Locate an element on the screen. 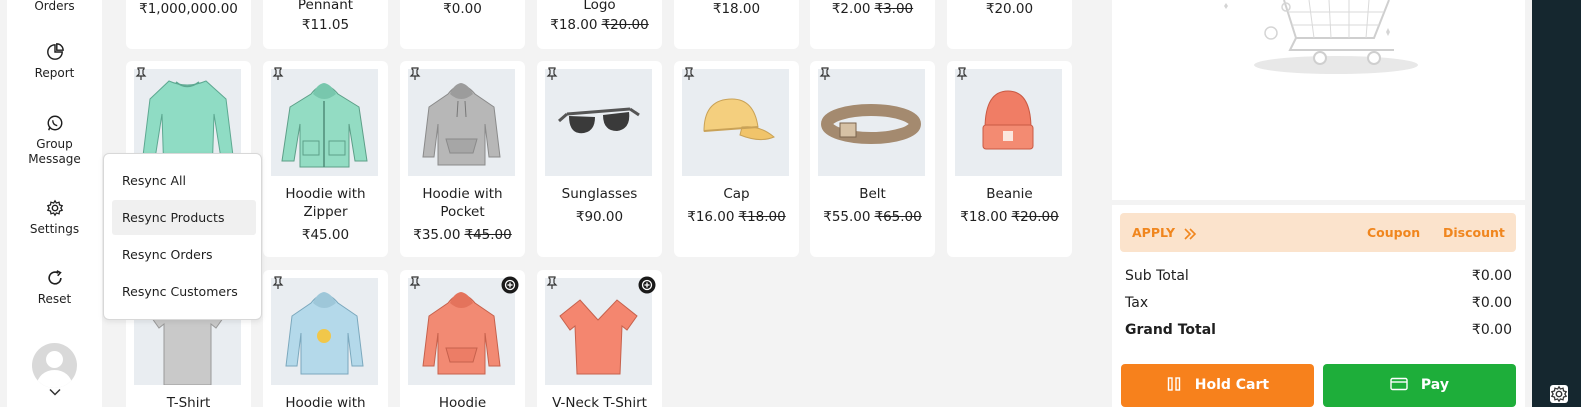 Image resolution: width=1581 pixels, height=407 pixels. product-old-price: ₹45.00 is located at coordinates (488, 235).